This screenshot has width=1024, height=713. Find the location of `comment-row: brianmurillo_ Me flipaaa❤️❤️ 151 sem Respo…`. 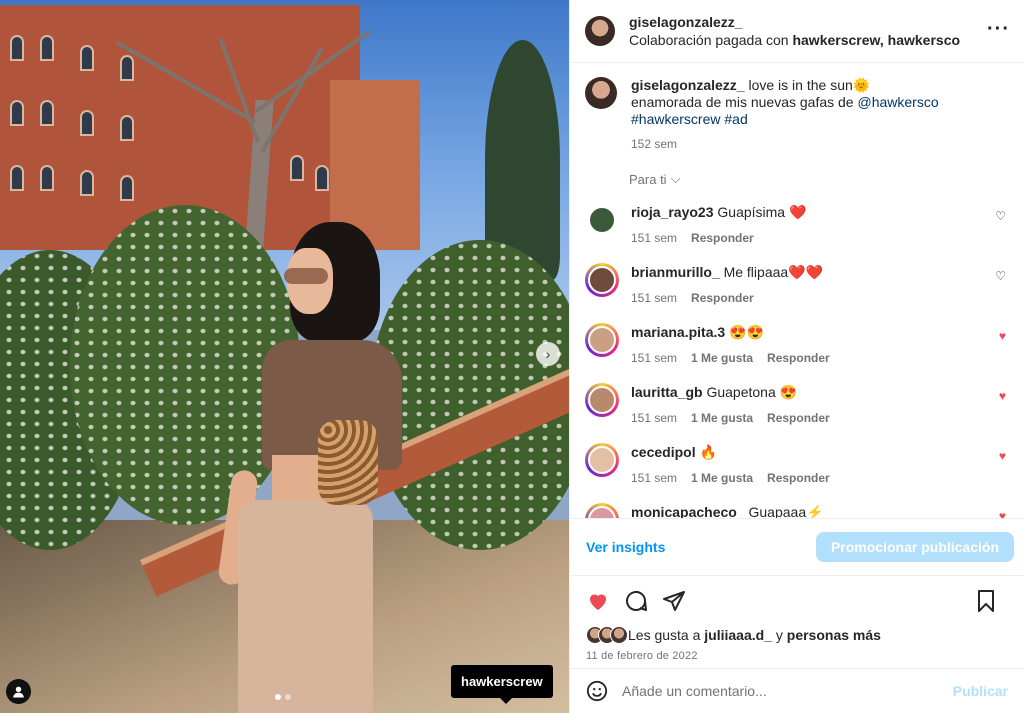

comment-row: brianmurillo_ Me flipaaa❤️❤️ 151 sem Respo… is located at coordinates (796, 285).